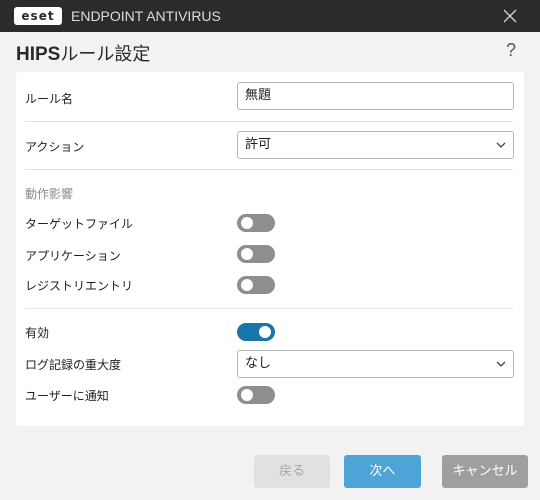  I want to click on dialog-title-bold: HIPS, so click(38, 54).